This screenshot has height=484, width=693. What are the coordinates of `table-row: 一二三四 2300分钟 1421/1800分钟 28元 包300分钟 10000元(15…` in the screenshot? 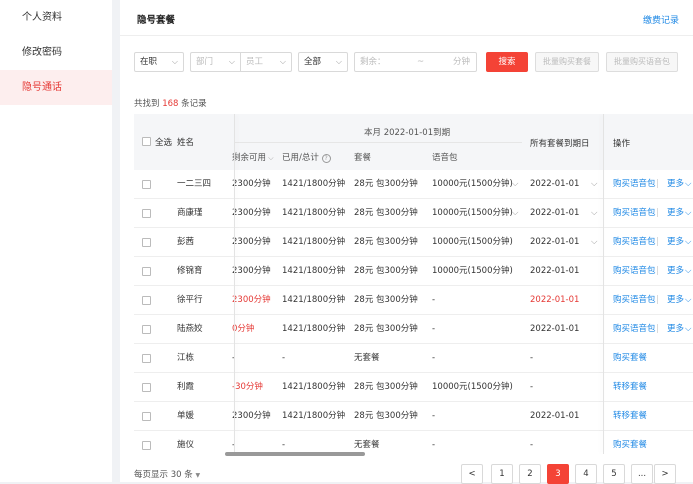 It's located at (413, 184).